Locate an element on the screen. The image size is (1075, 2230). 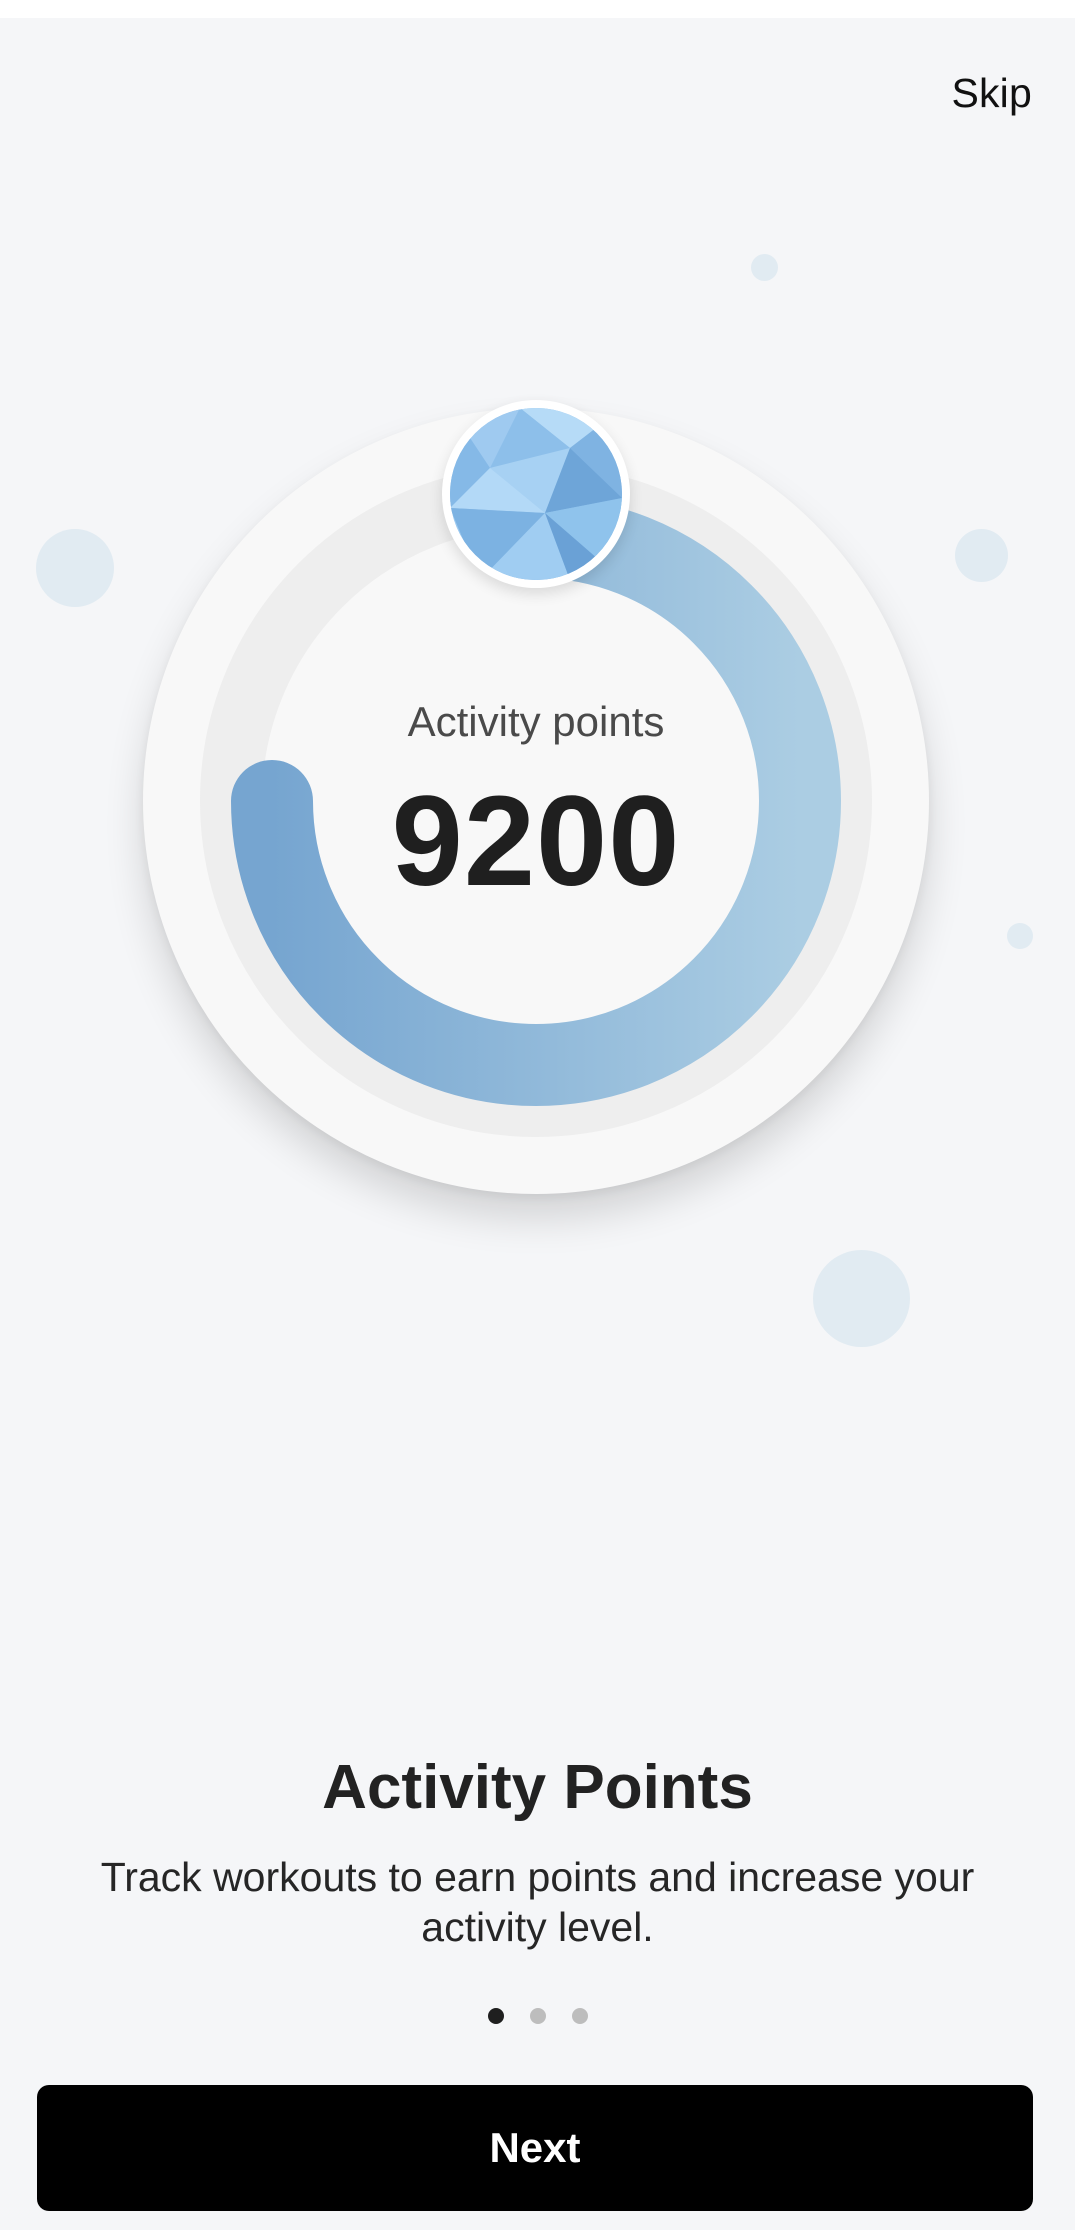
page-indicator is located at coordinates (537, 2016).